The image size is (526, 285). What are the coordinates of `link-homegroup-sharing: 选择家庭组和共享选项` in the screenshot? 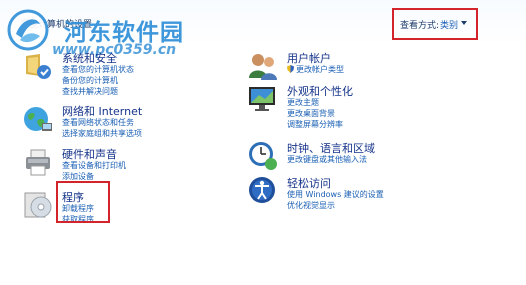 It's located at (102, 133).